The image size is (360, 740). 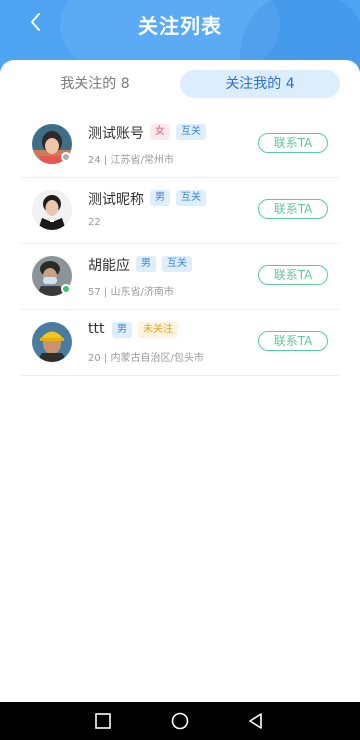 I want to click on user-meta: 22, so click(x=94, y=222).